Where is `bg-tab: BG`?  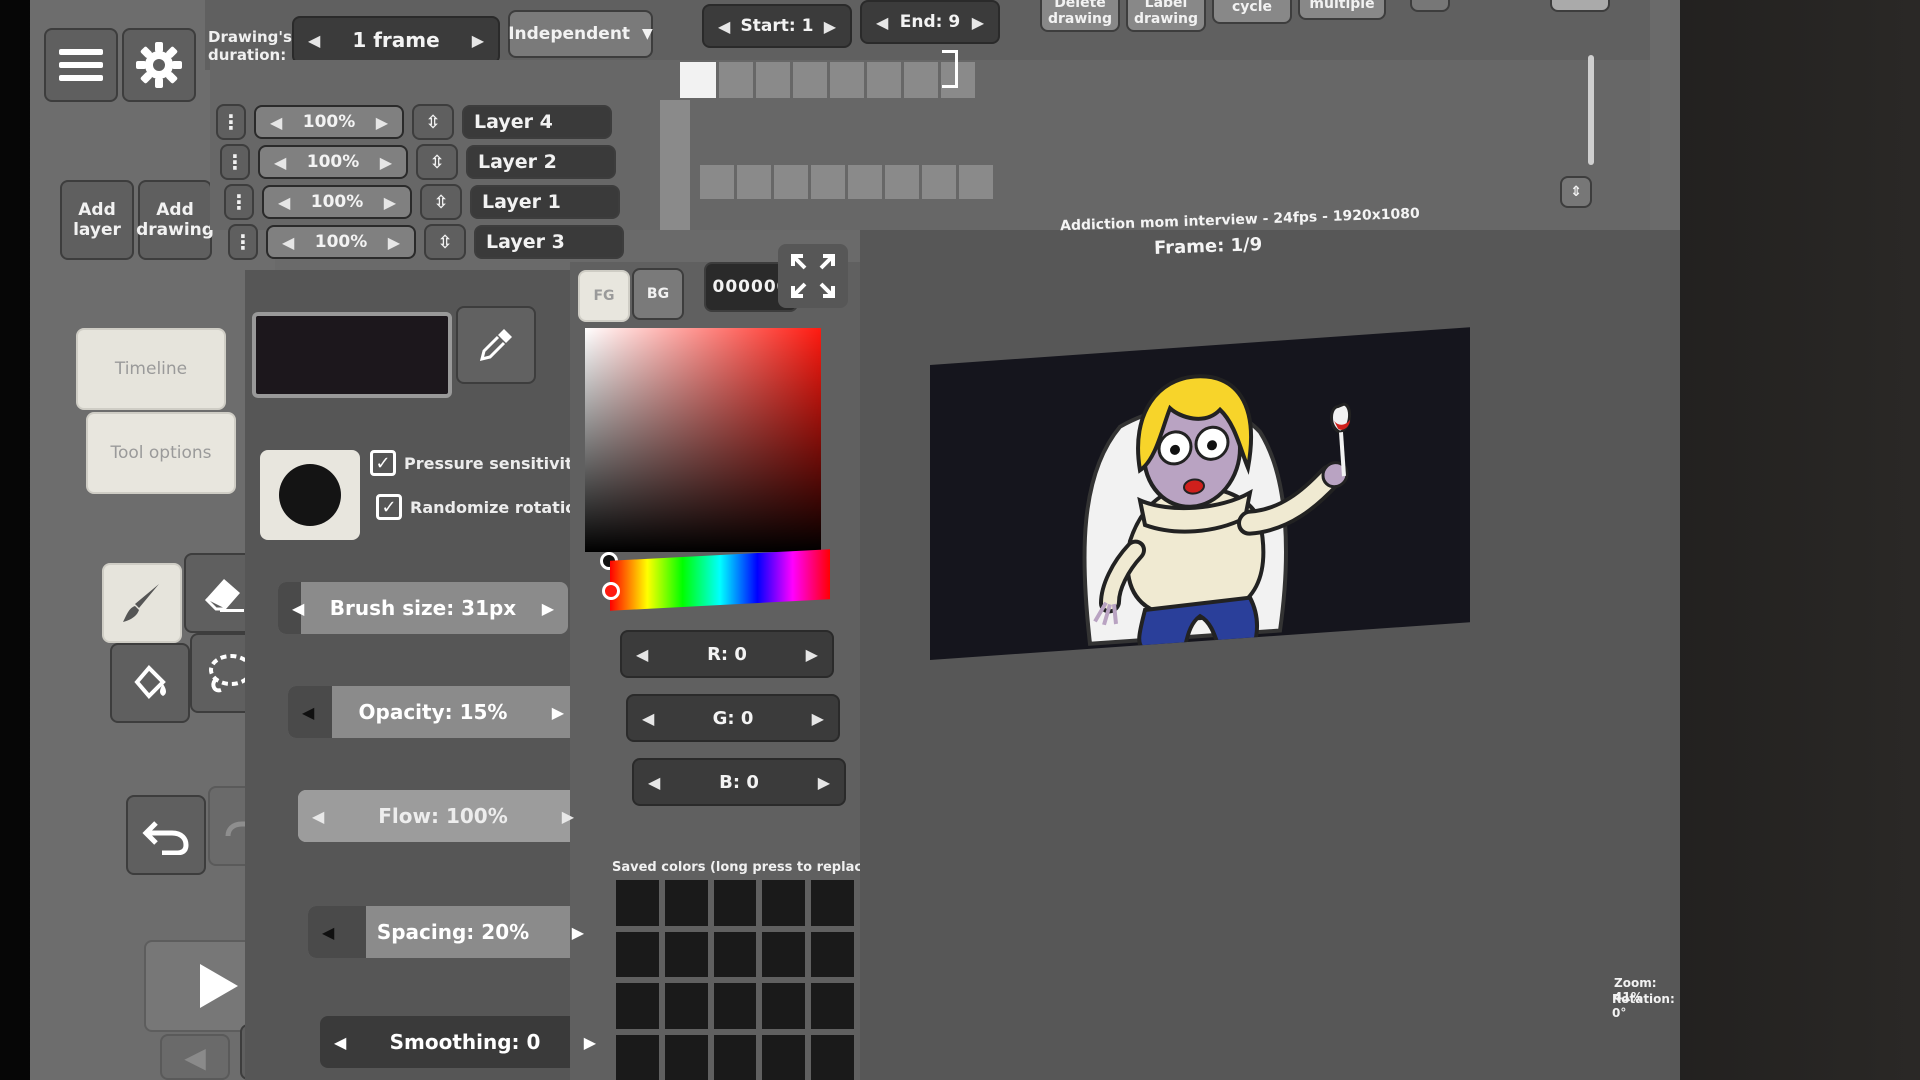
bg-tab: BG is located at coordinates (658, 294).